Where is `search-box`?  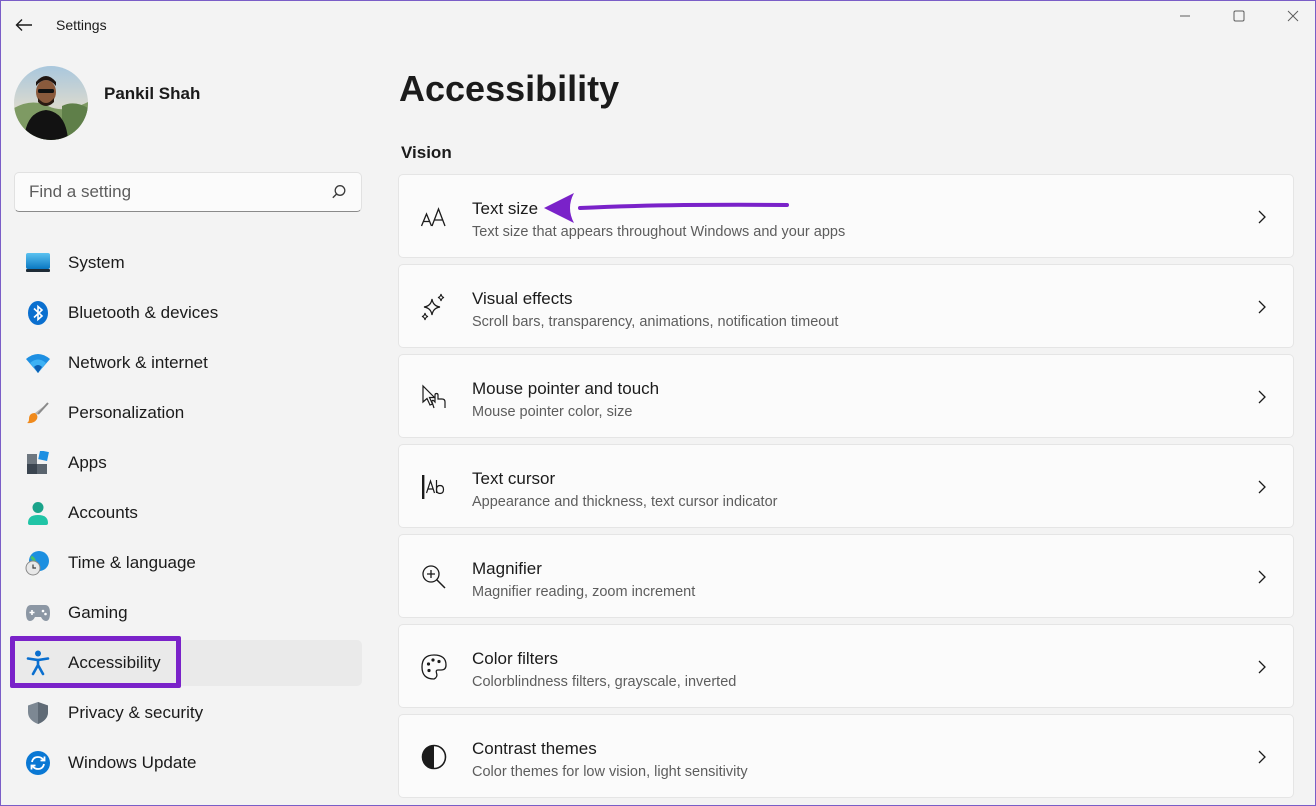
search-box is located at coordinates (188, 192).